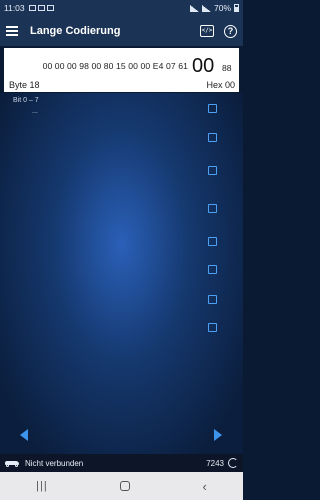  Describe the element at coordinates (194, 8) in the screenshot. I see `wifi-signal-icon` at that location.